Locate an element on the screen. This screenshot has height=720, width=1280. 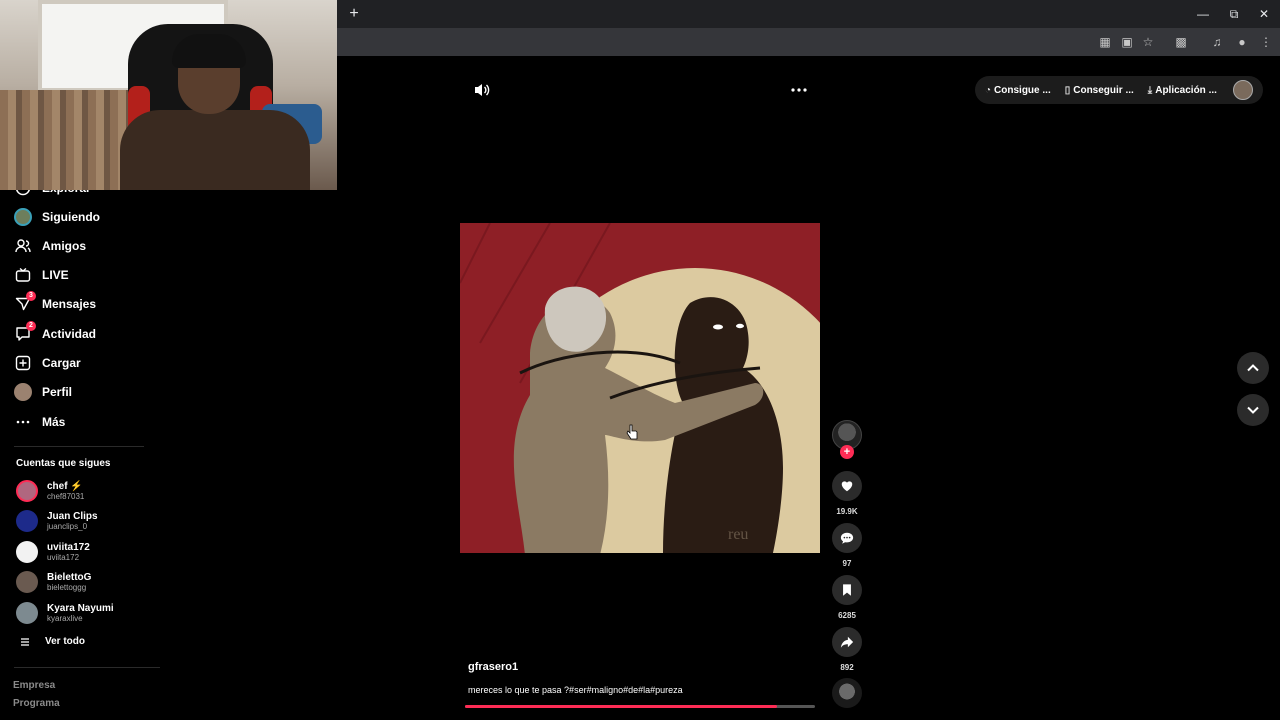
share-button is located at coordinates (847, 642).